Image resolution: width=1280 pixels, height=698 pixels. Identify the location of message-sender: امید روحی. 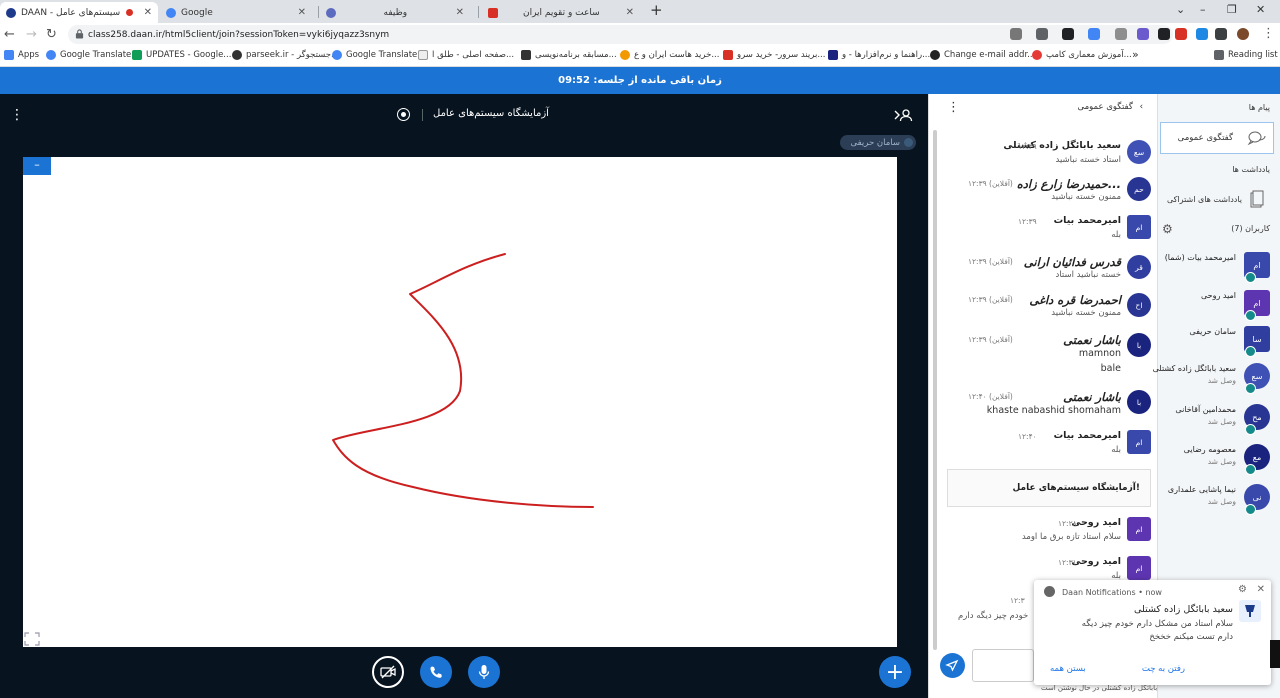
(1096, 522).